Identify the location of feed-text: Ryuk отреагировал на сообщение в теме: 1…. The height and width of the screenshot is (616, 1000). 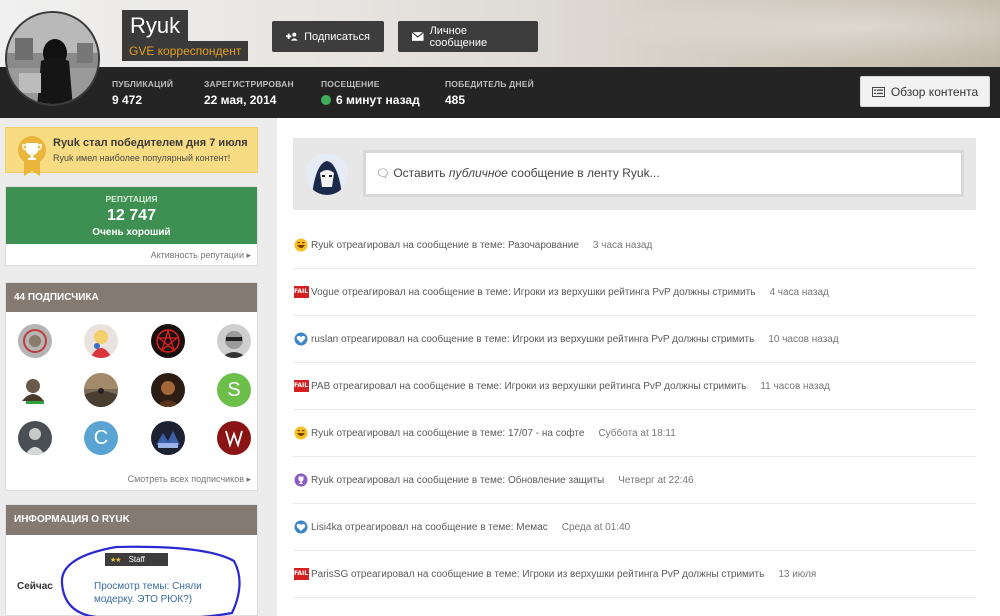
(448, 433).